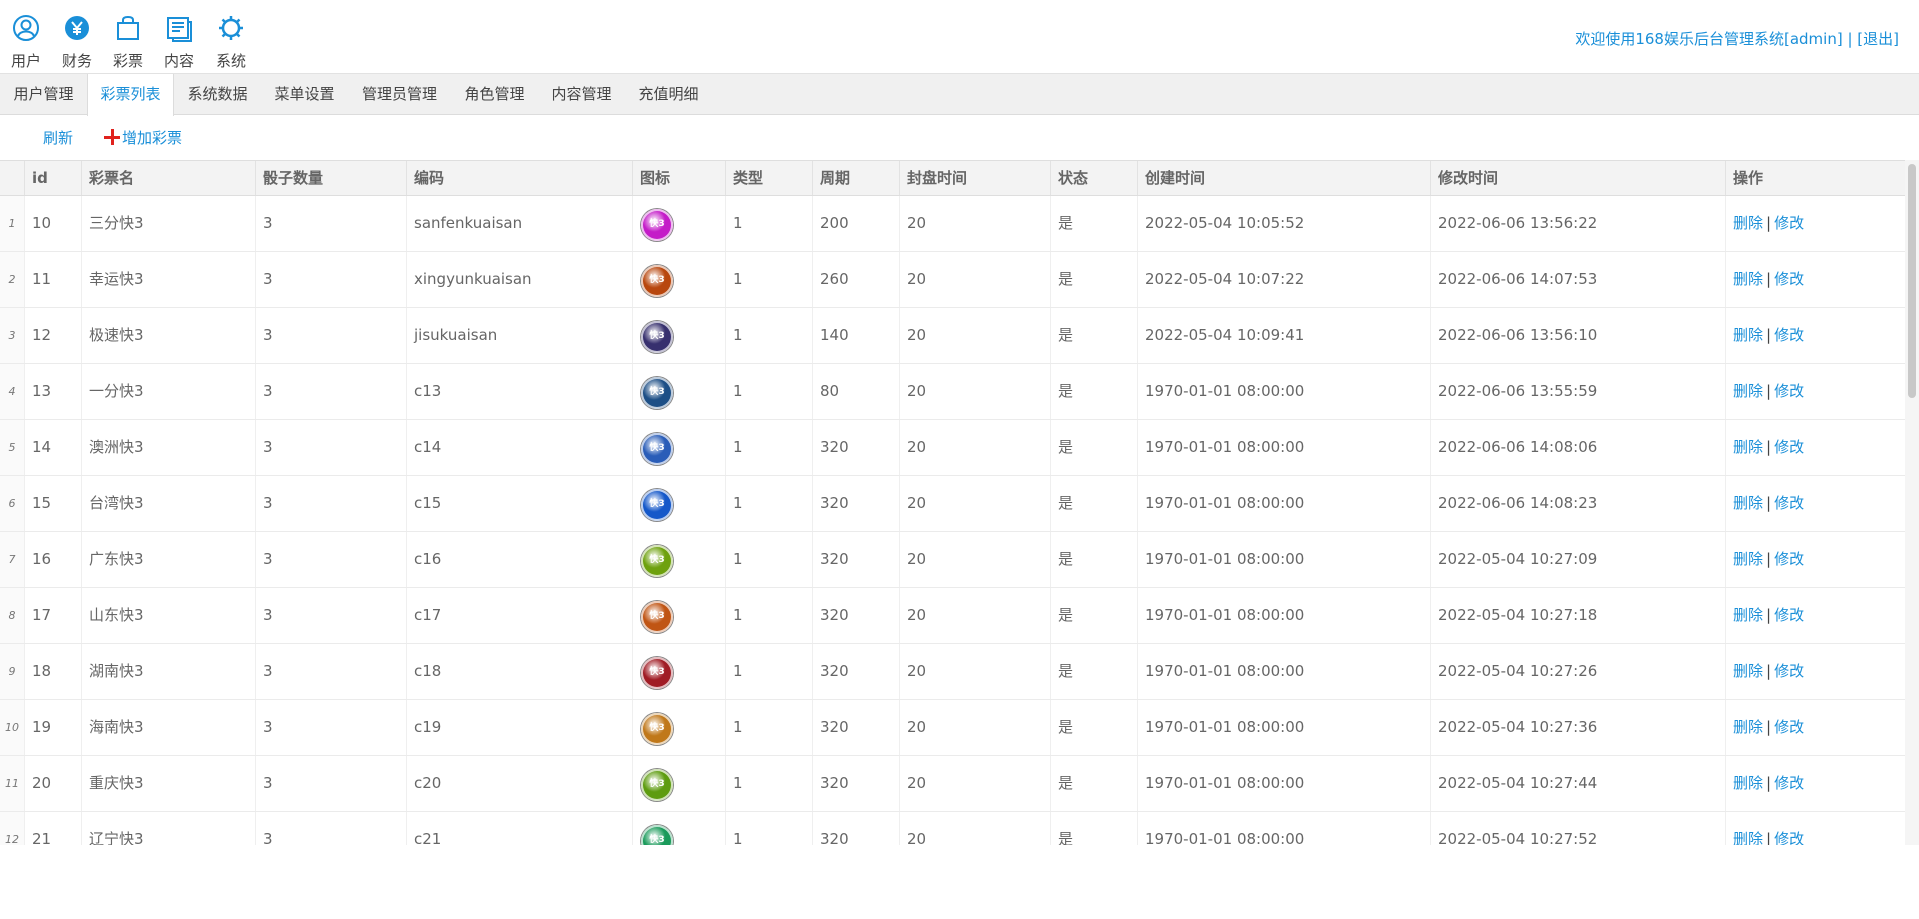 The height and width of the screenshot is (919, 1919). Describe the element at coordinates (130, 95) in the screenshot. I see `tab-lottery-list: 彩票列表` at that location.